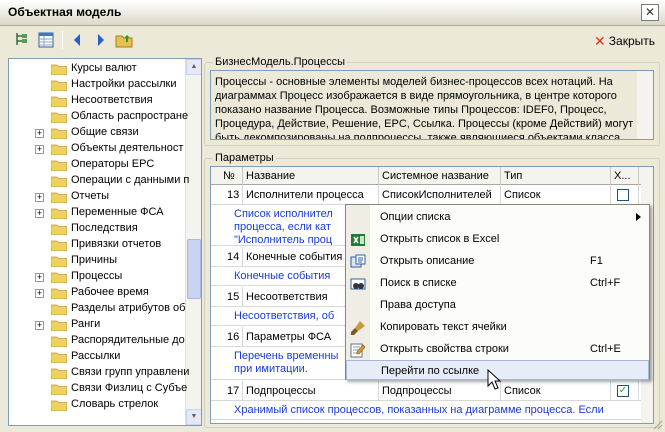  Describe the element at coordinates (418, 283) in the screenshot. I see `context-menu-label: Поиск в списке` at that location.